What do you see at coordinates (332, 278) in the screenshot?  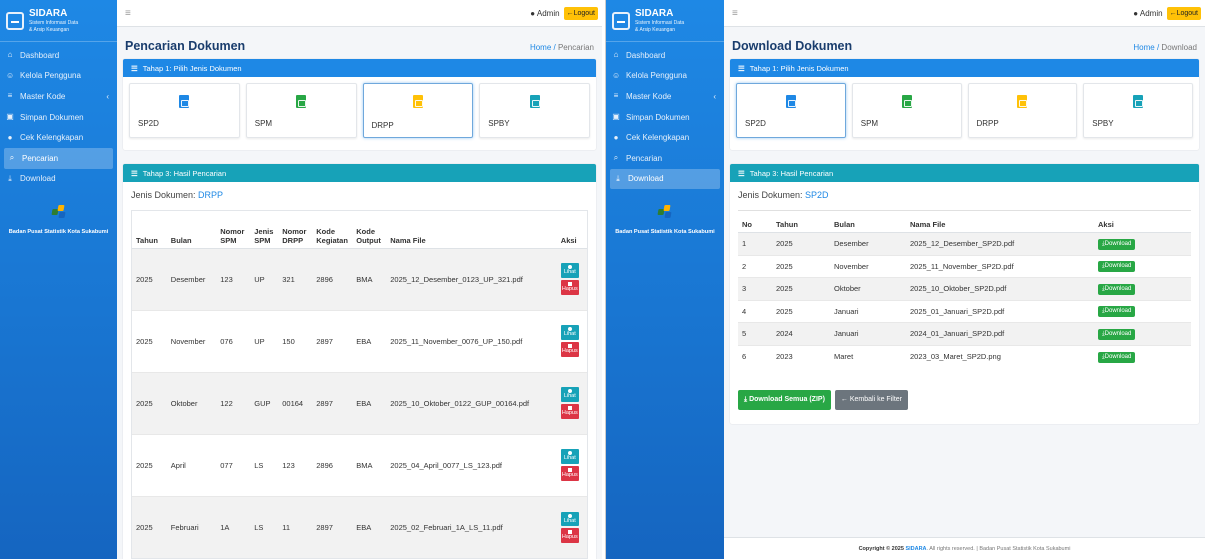 I see `table-cell: 2896` at bounding box center [332, 278].